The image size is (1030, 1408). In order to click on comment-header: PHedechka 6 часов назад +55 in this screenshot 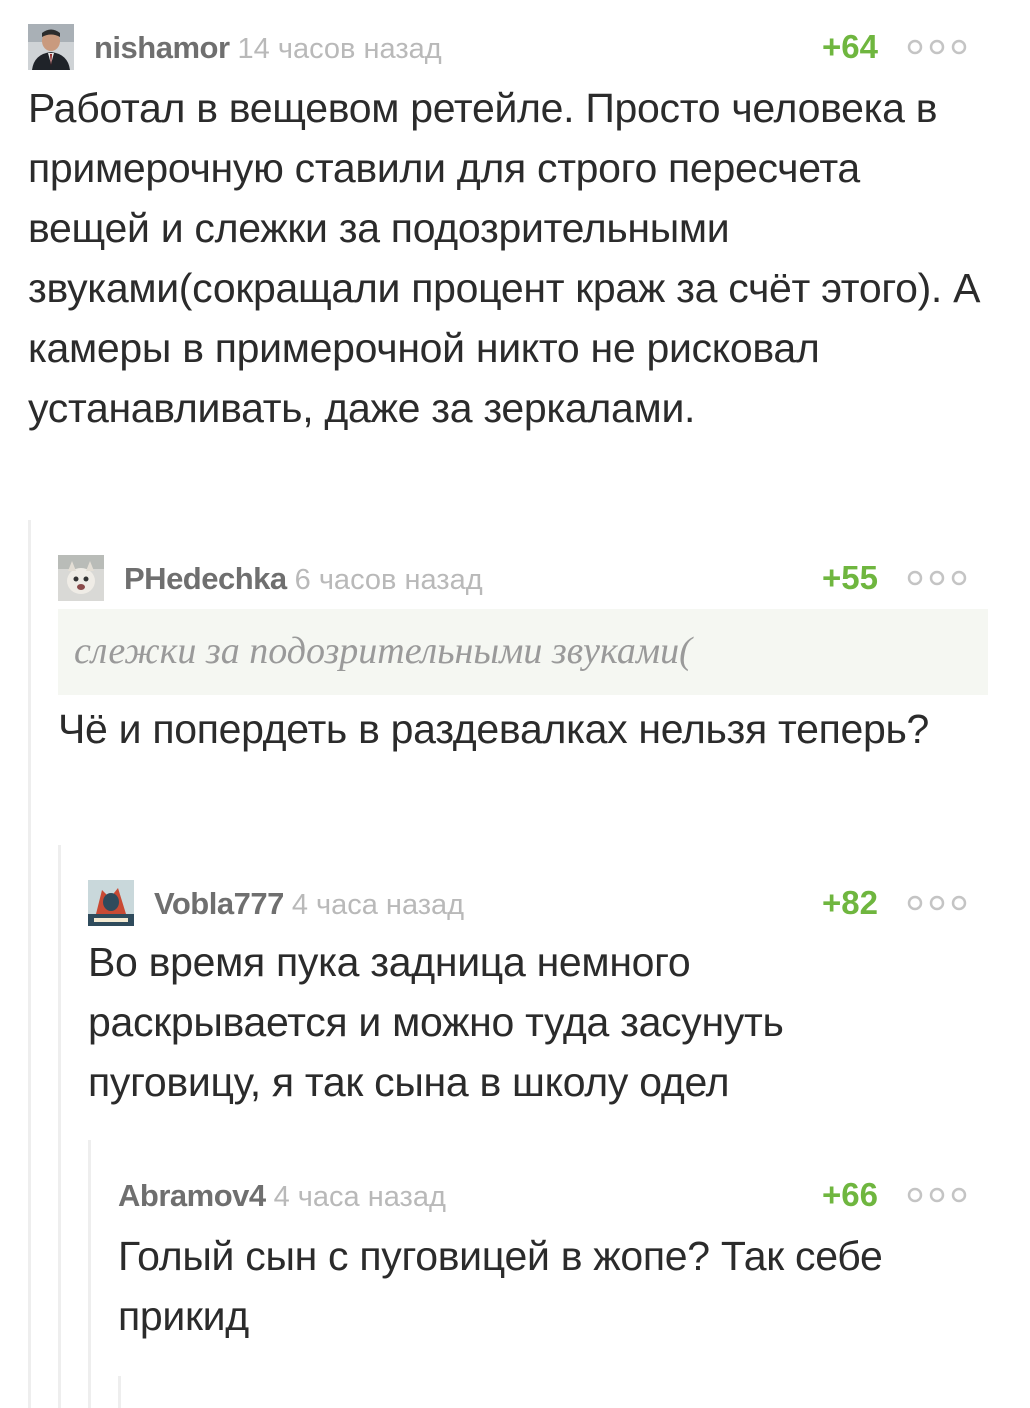, I will do `click(523, 578)`.